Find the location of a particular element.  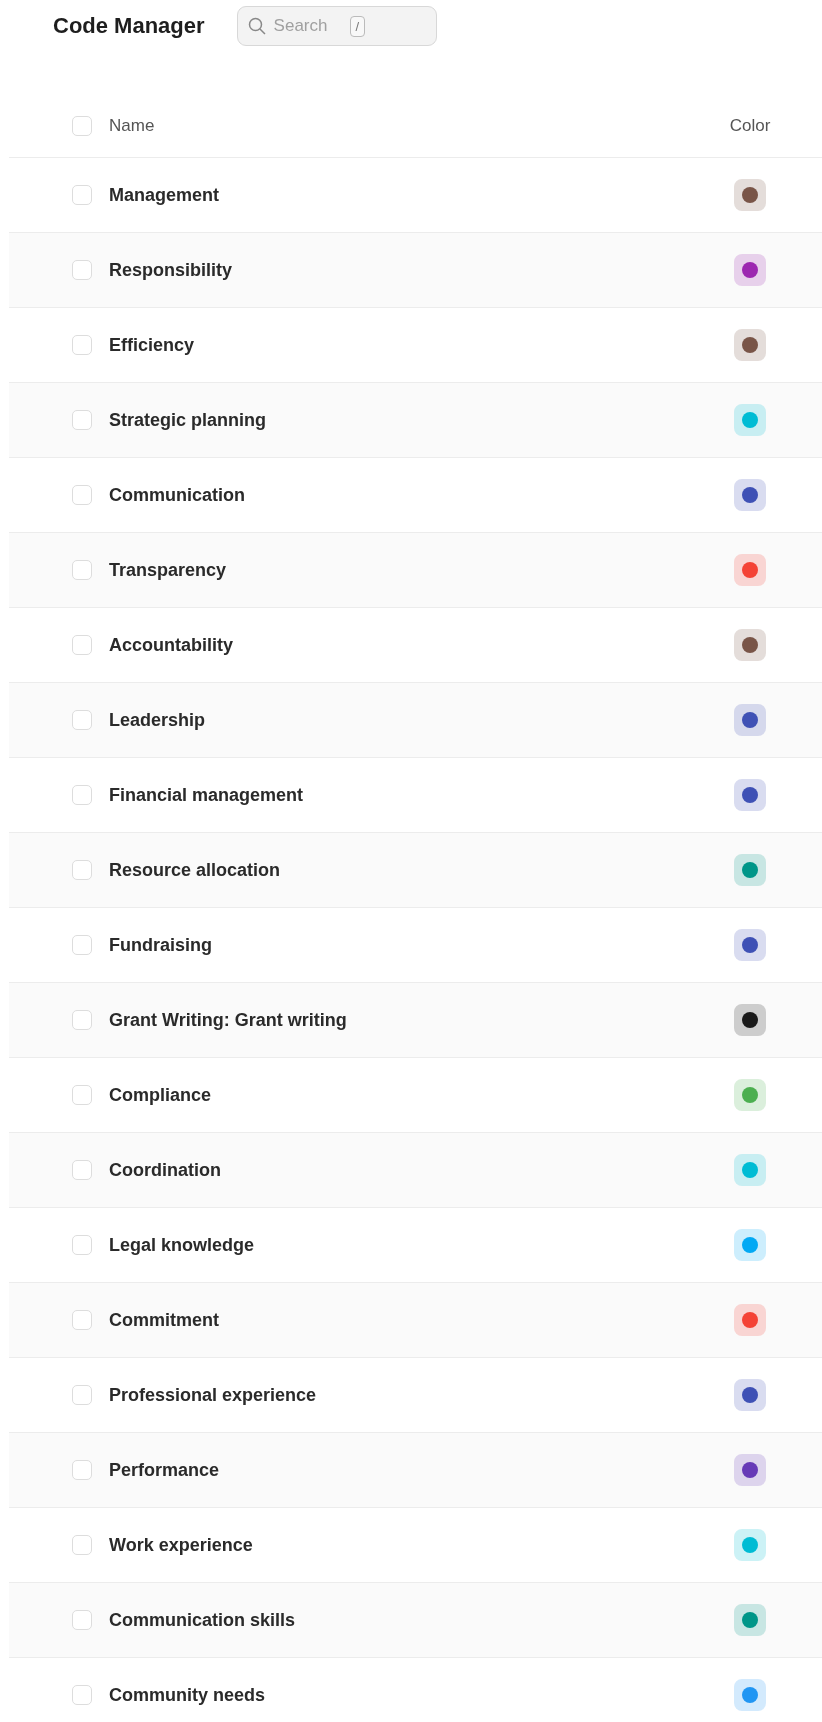

code-name: Resource allocation is located at coordinates (195, 870).